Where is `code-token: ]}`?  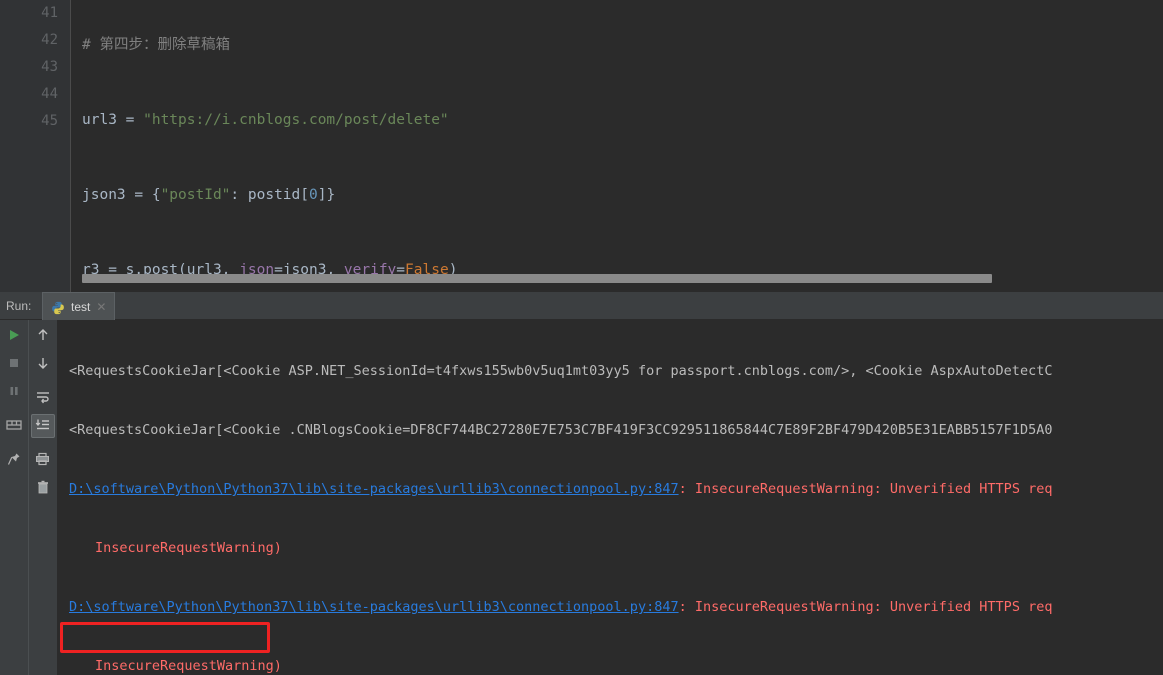
code-token: ]} is located at coordinates (326, 195).